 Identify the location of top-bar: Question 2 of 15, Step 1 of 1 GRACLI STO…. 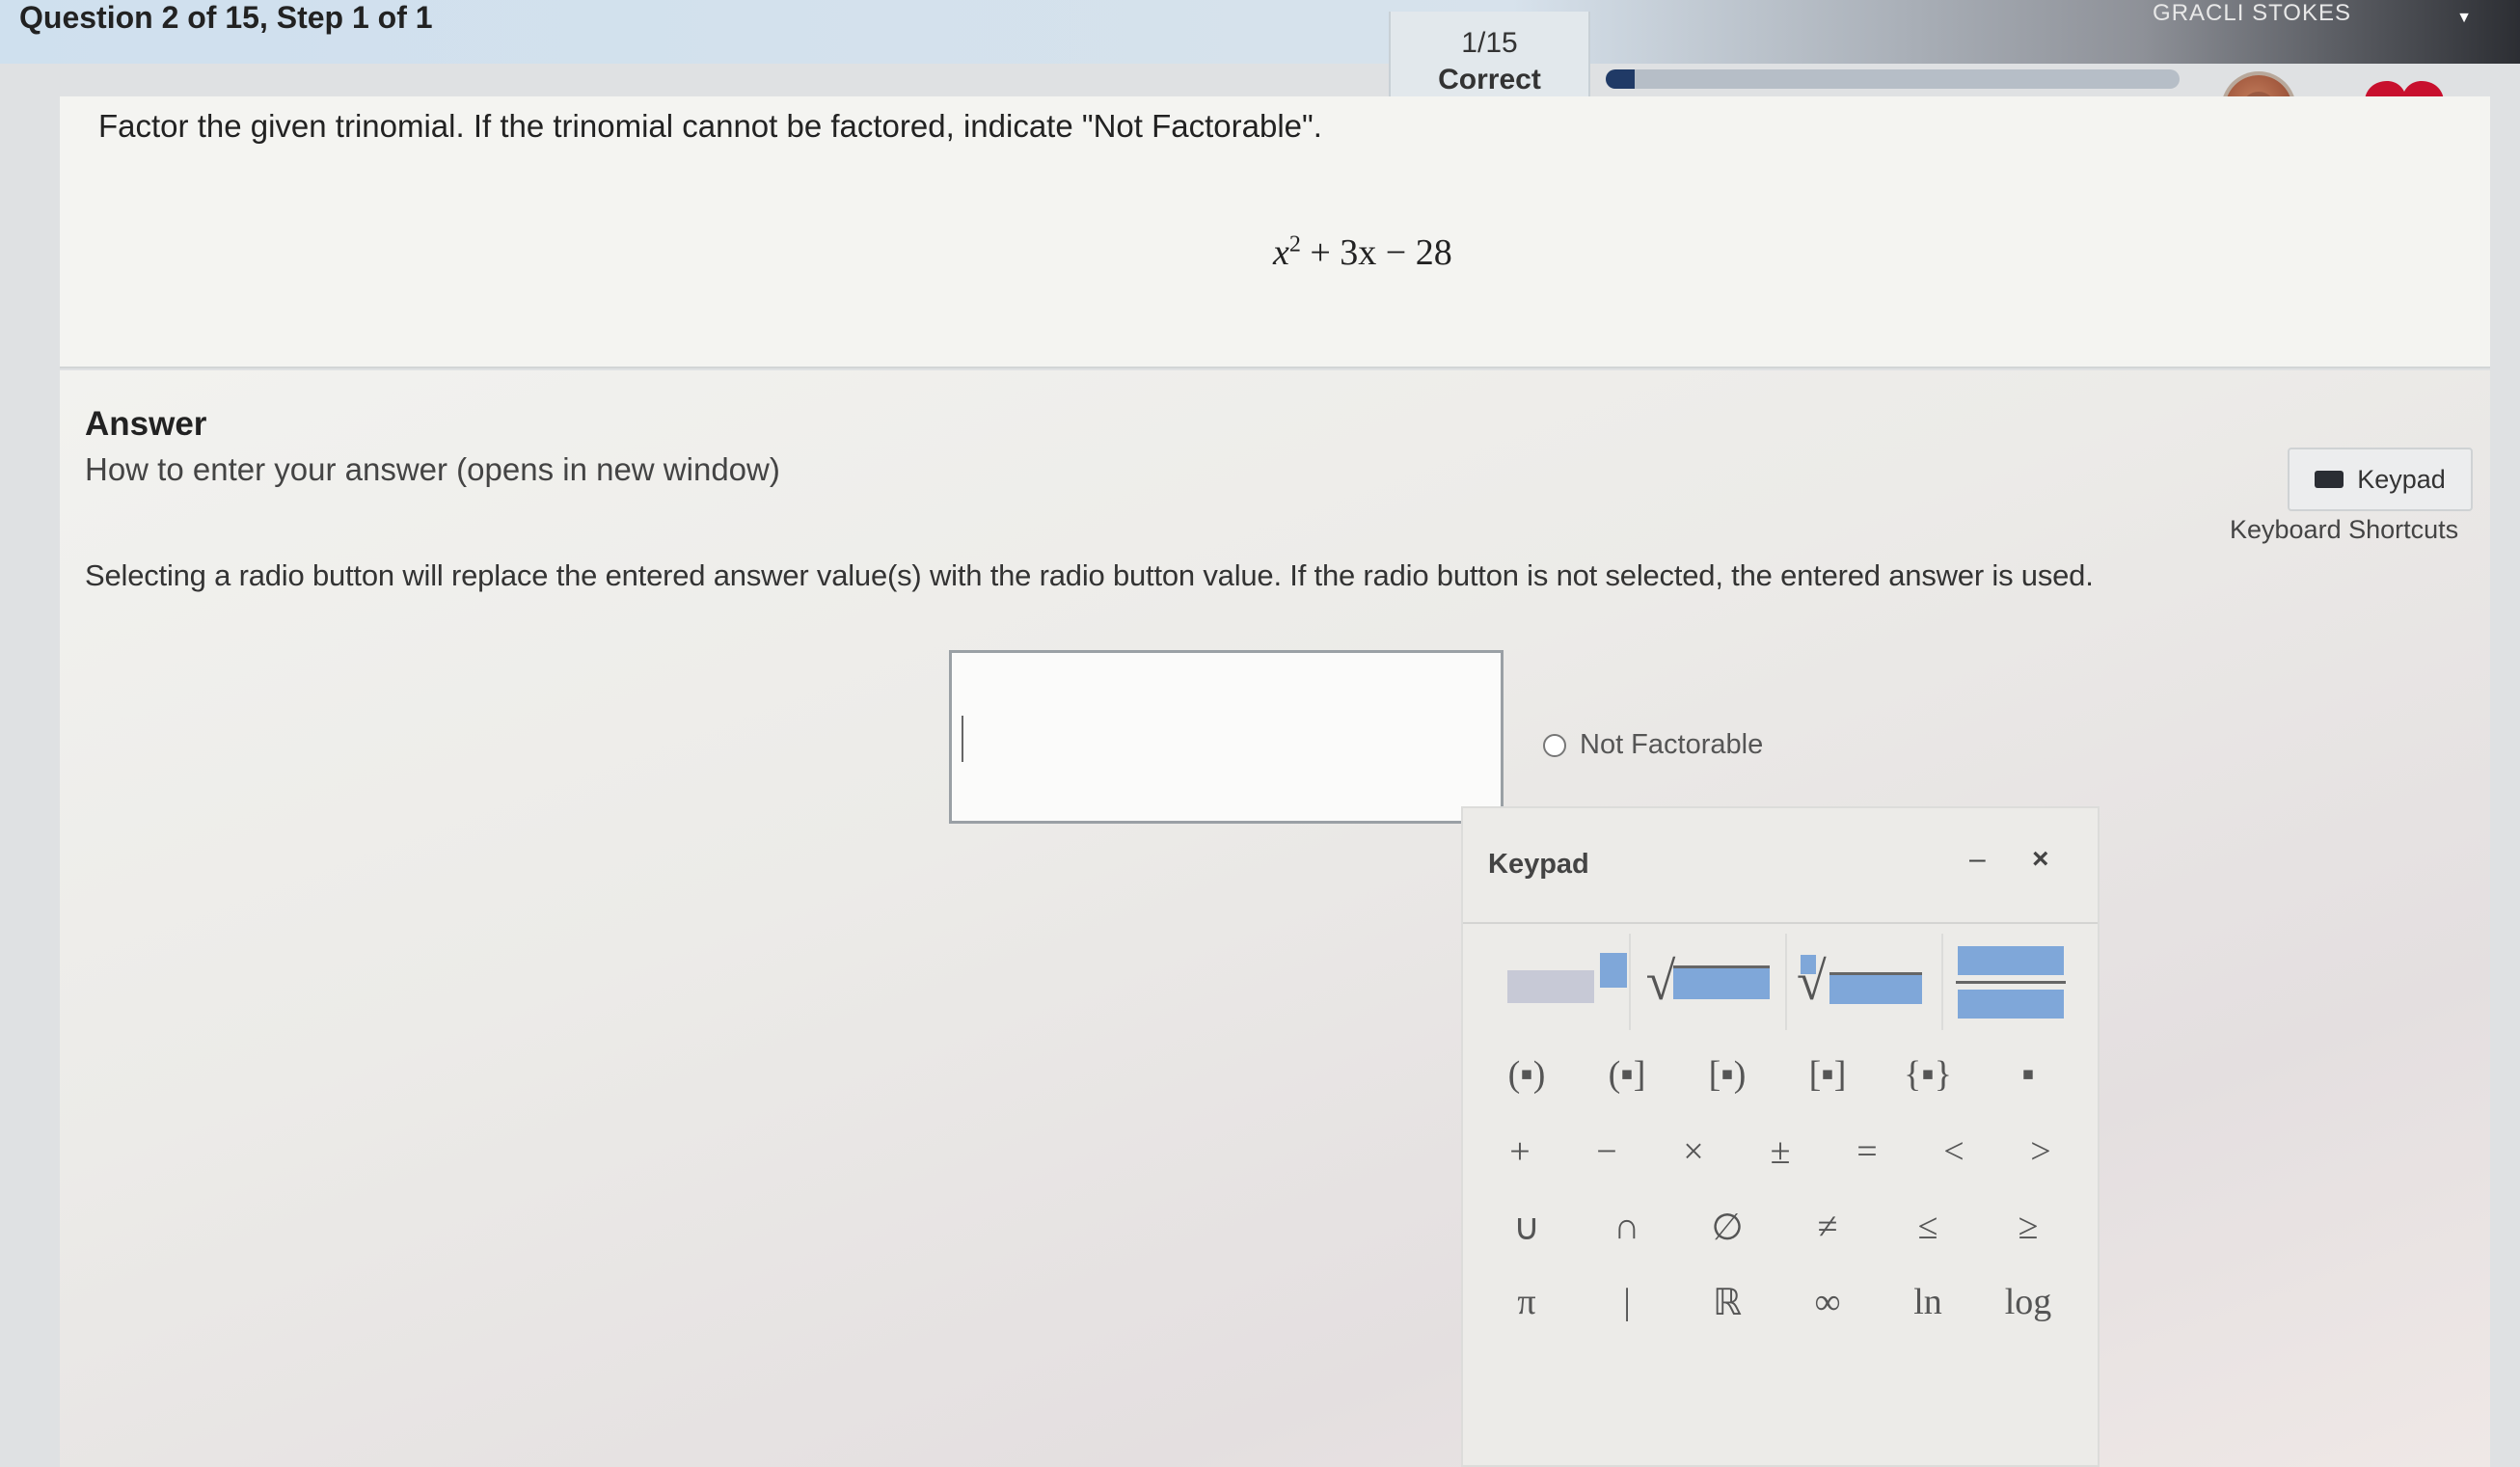
(1260, 32).